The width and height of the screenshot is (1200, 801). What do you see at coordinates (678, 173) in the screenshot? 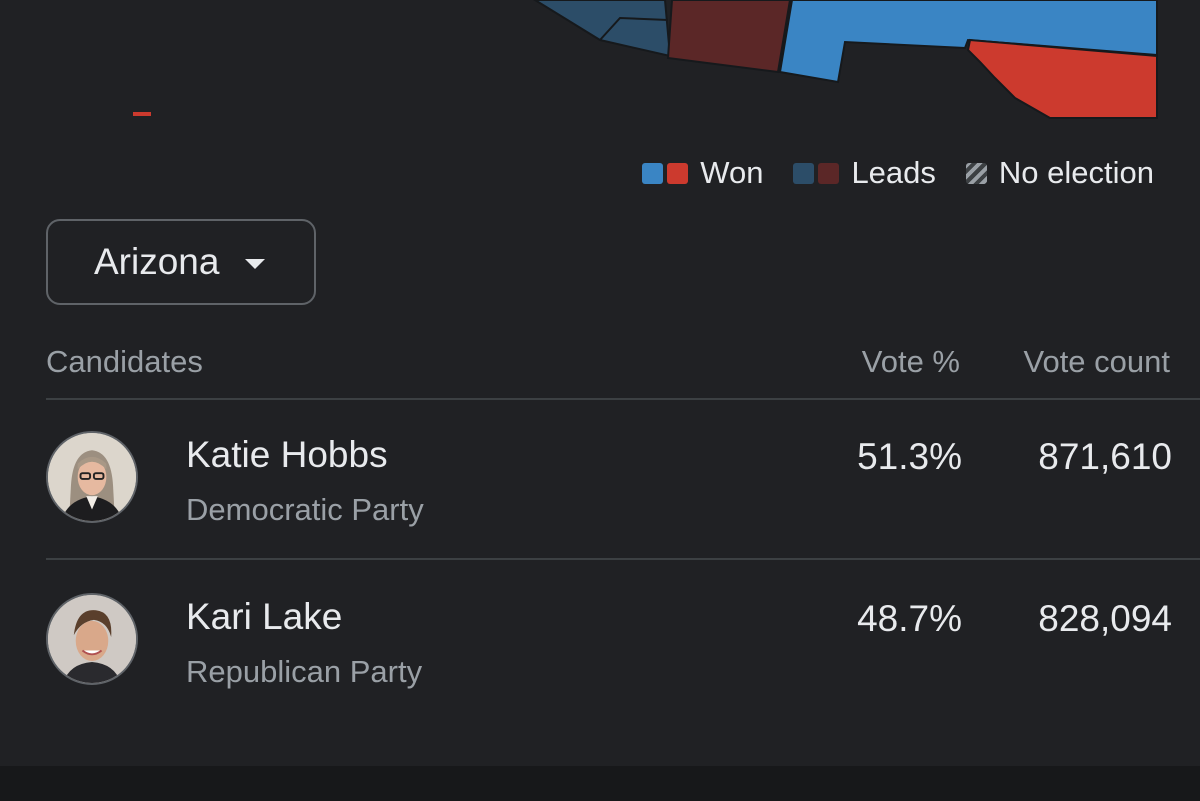
I see `legend-won-rep-swatch` at bounding box center [678, 173].